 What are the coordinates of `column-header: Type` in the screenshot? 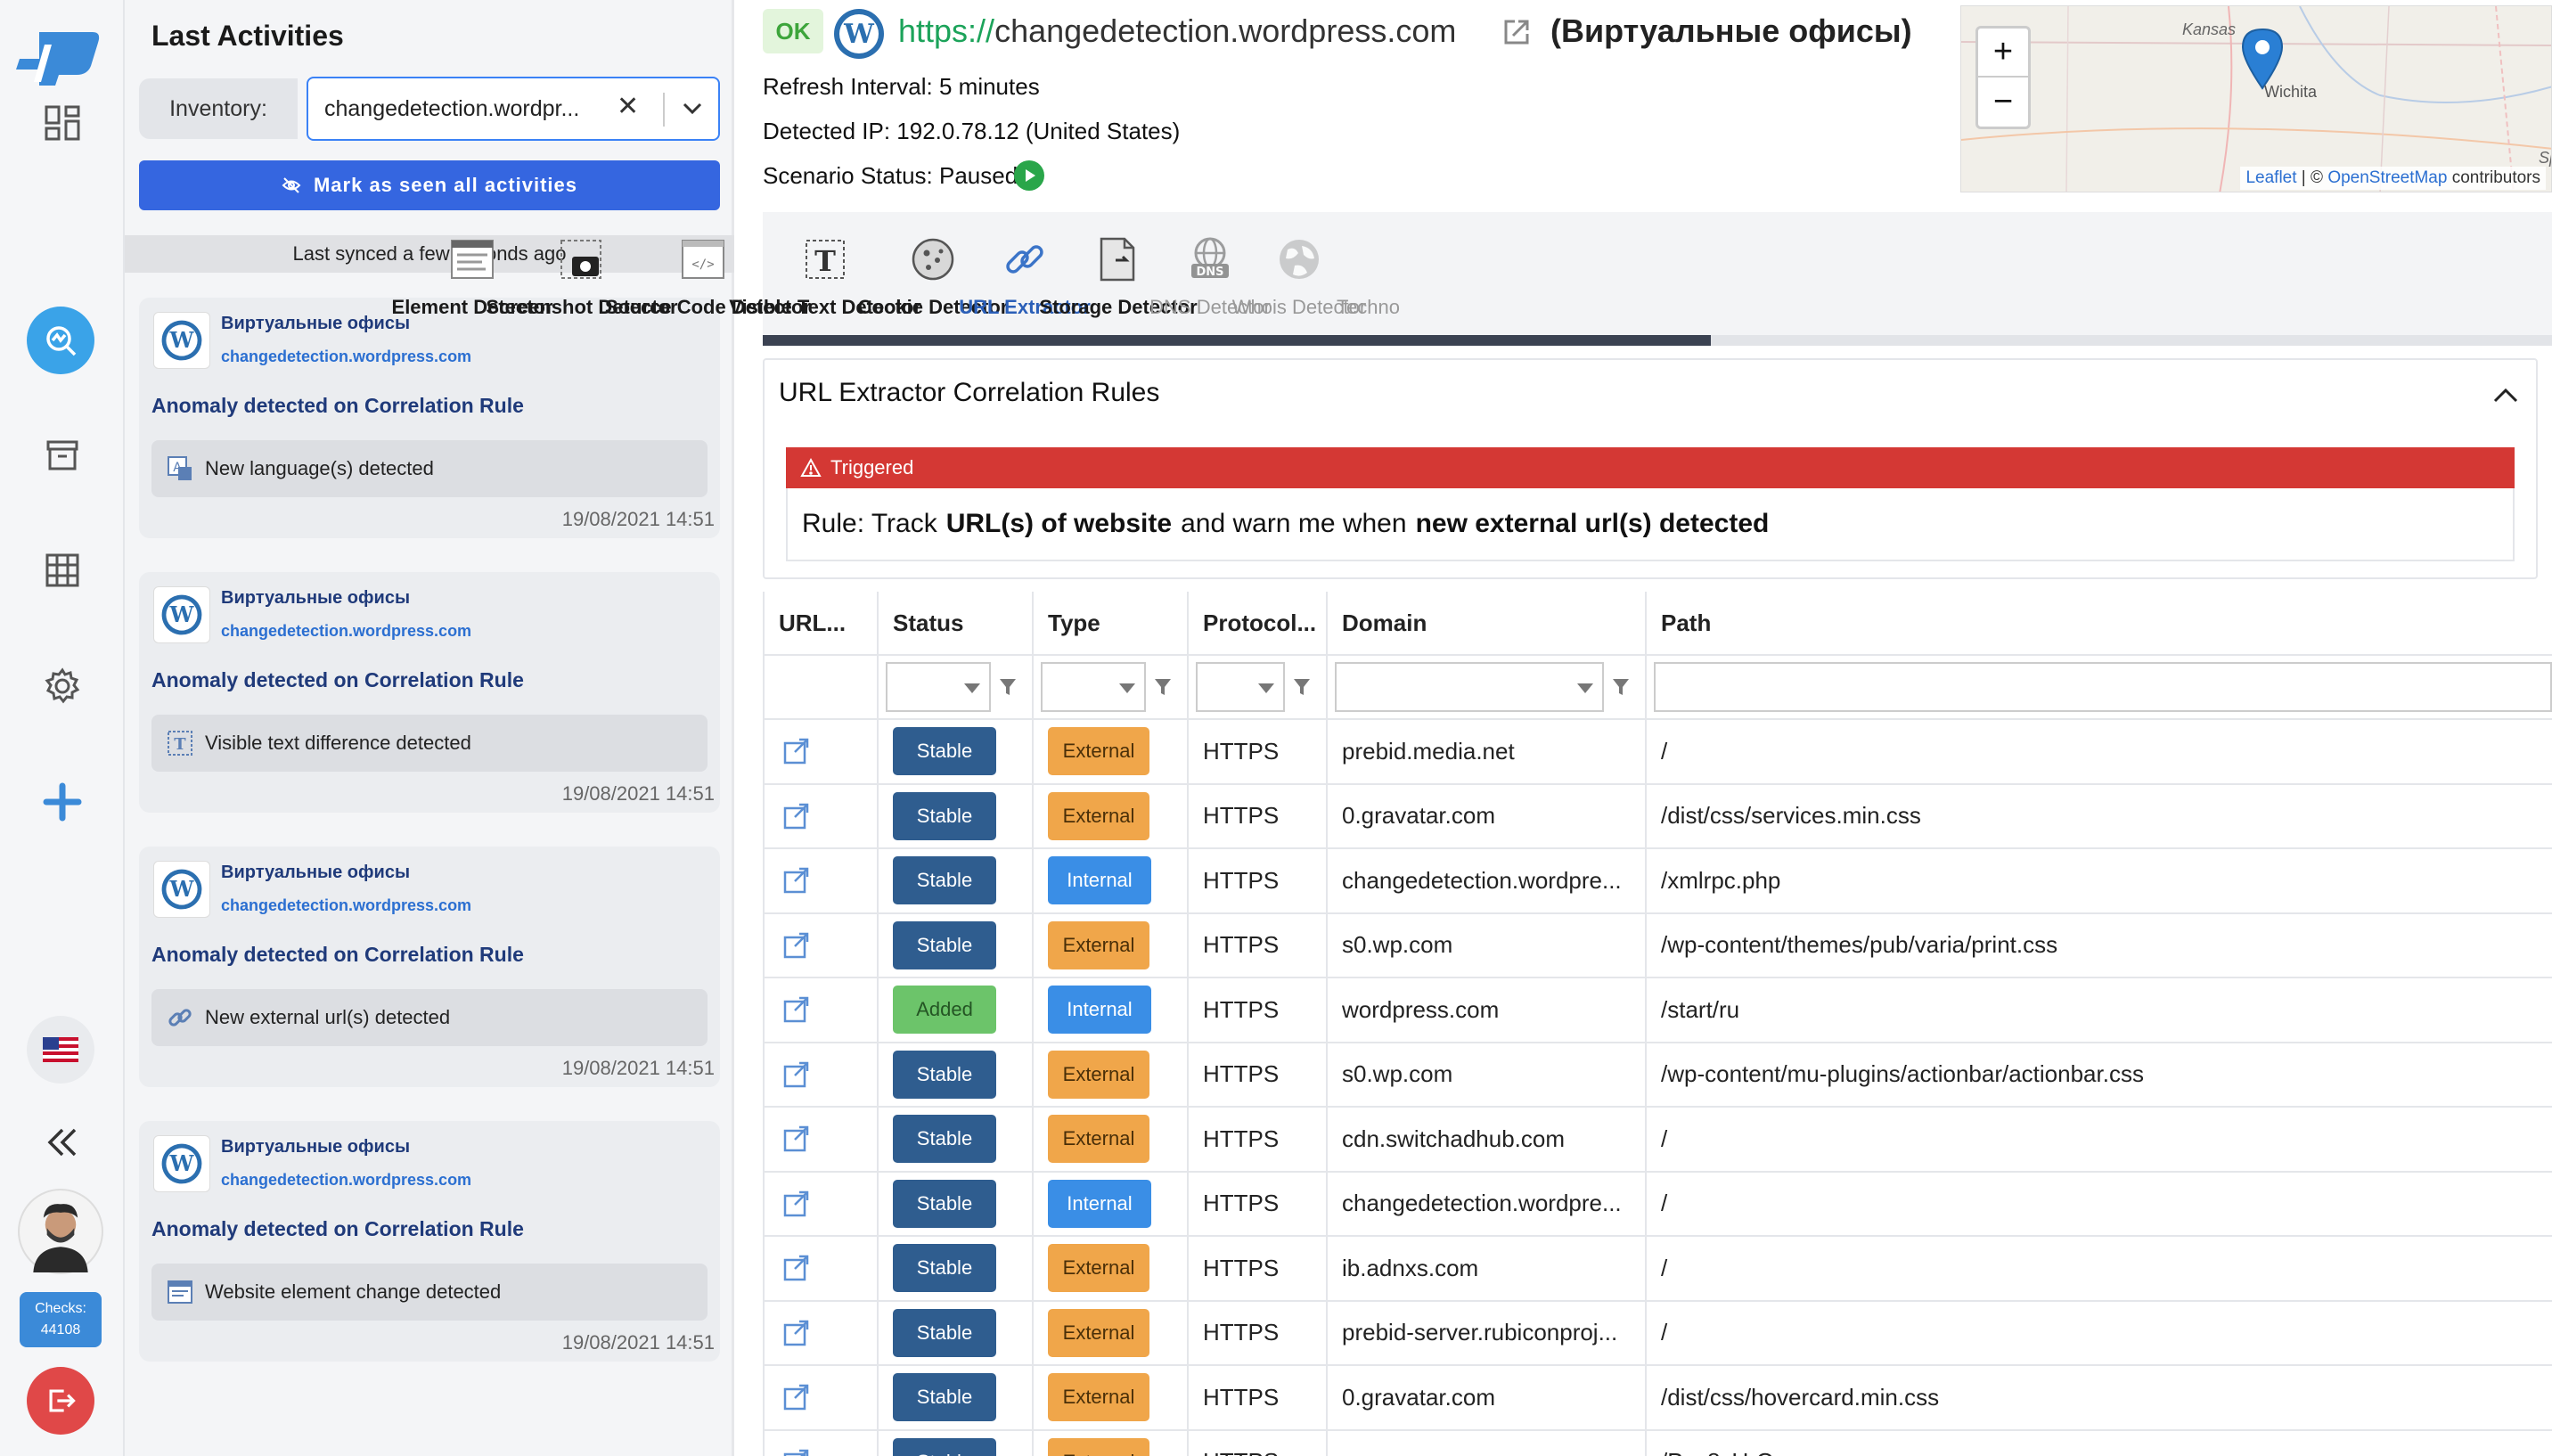 It's located at (1112, 623).